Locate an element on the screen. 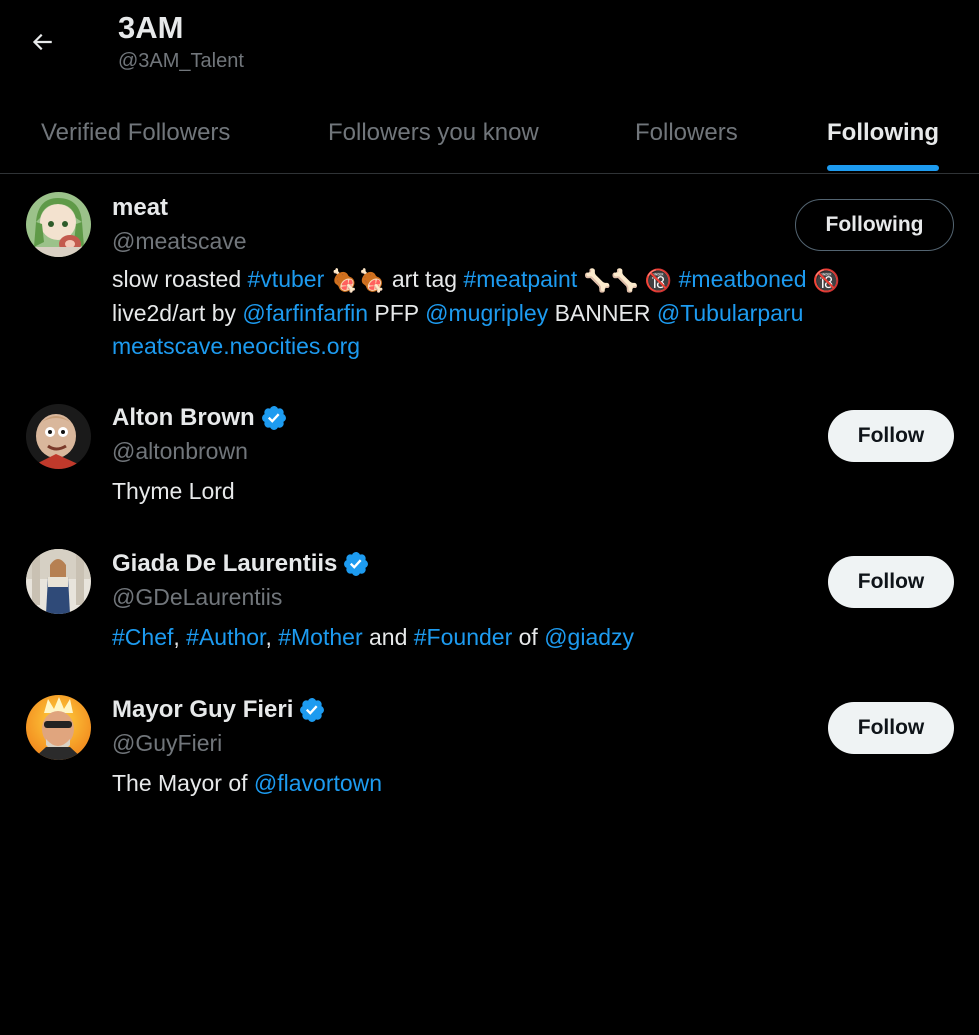 The image size is (979, 1035). user-handle: @GuyFieri is located at coordinates (167, 743).